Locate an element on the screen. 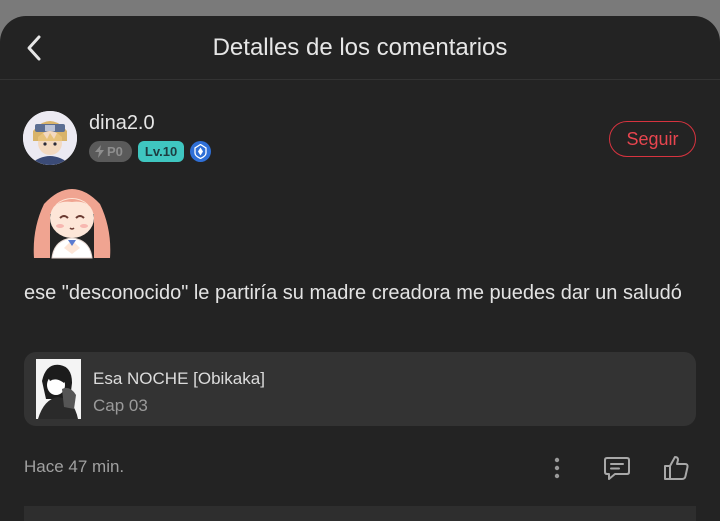 The image size is (720, 521). comment-icon is located at coordinates (617, 468).